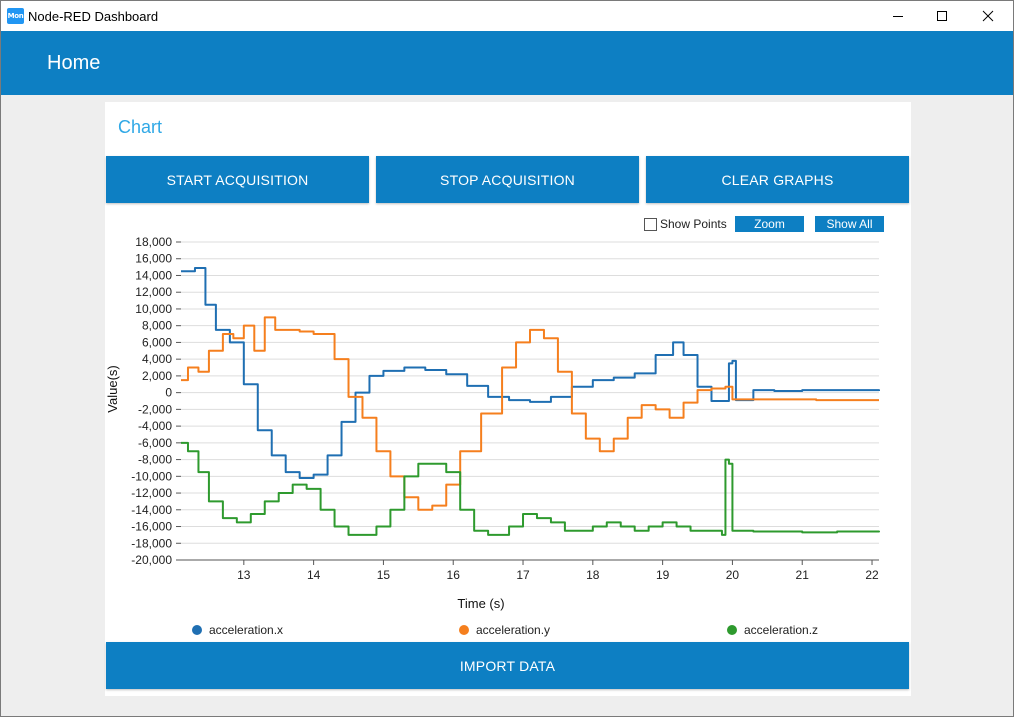 The width and height of the screenshot is (1014, 717). Describe the element at coordinates (151, 527) in the screenshot. I see `y-tick-label: -16,000` at that location.